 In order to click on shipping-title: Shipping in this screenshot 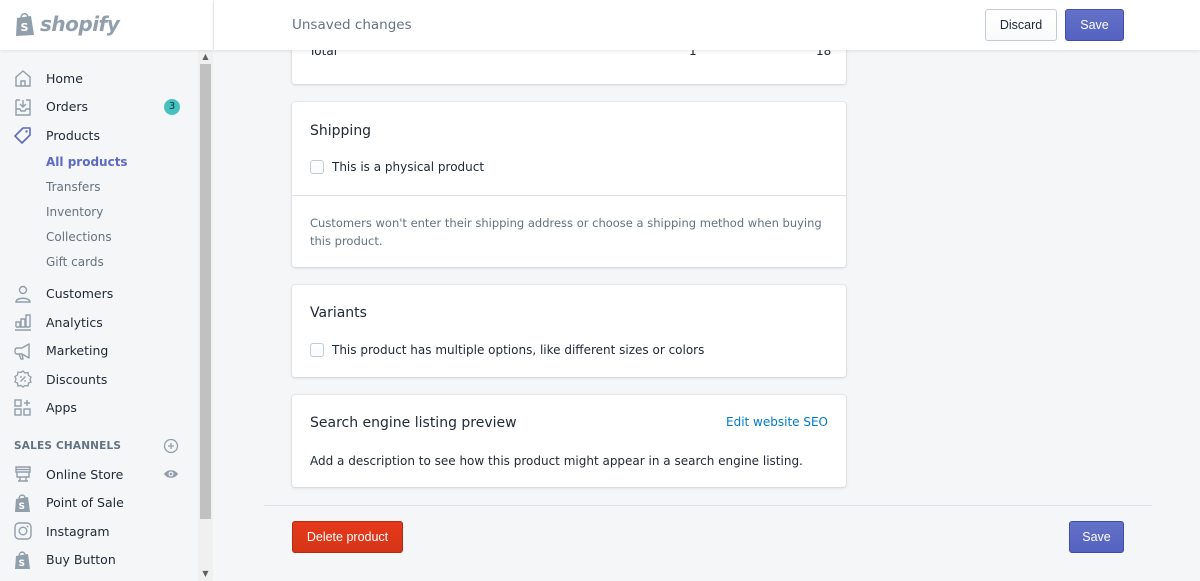, I will do `click(341, 131)`.